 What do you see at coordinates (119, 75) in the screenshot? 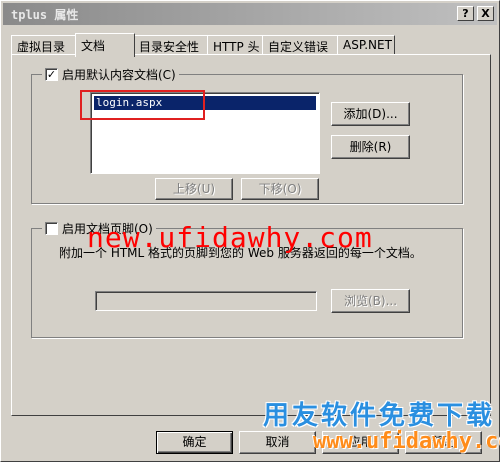
I see `enable-default-document-label: 启用默认内容文档(C)` at bounding box center [119, 75].